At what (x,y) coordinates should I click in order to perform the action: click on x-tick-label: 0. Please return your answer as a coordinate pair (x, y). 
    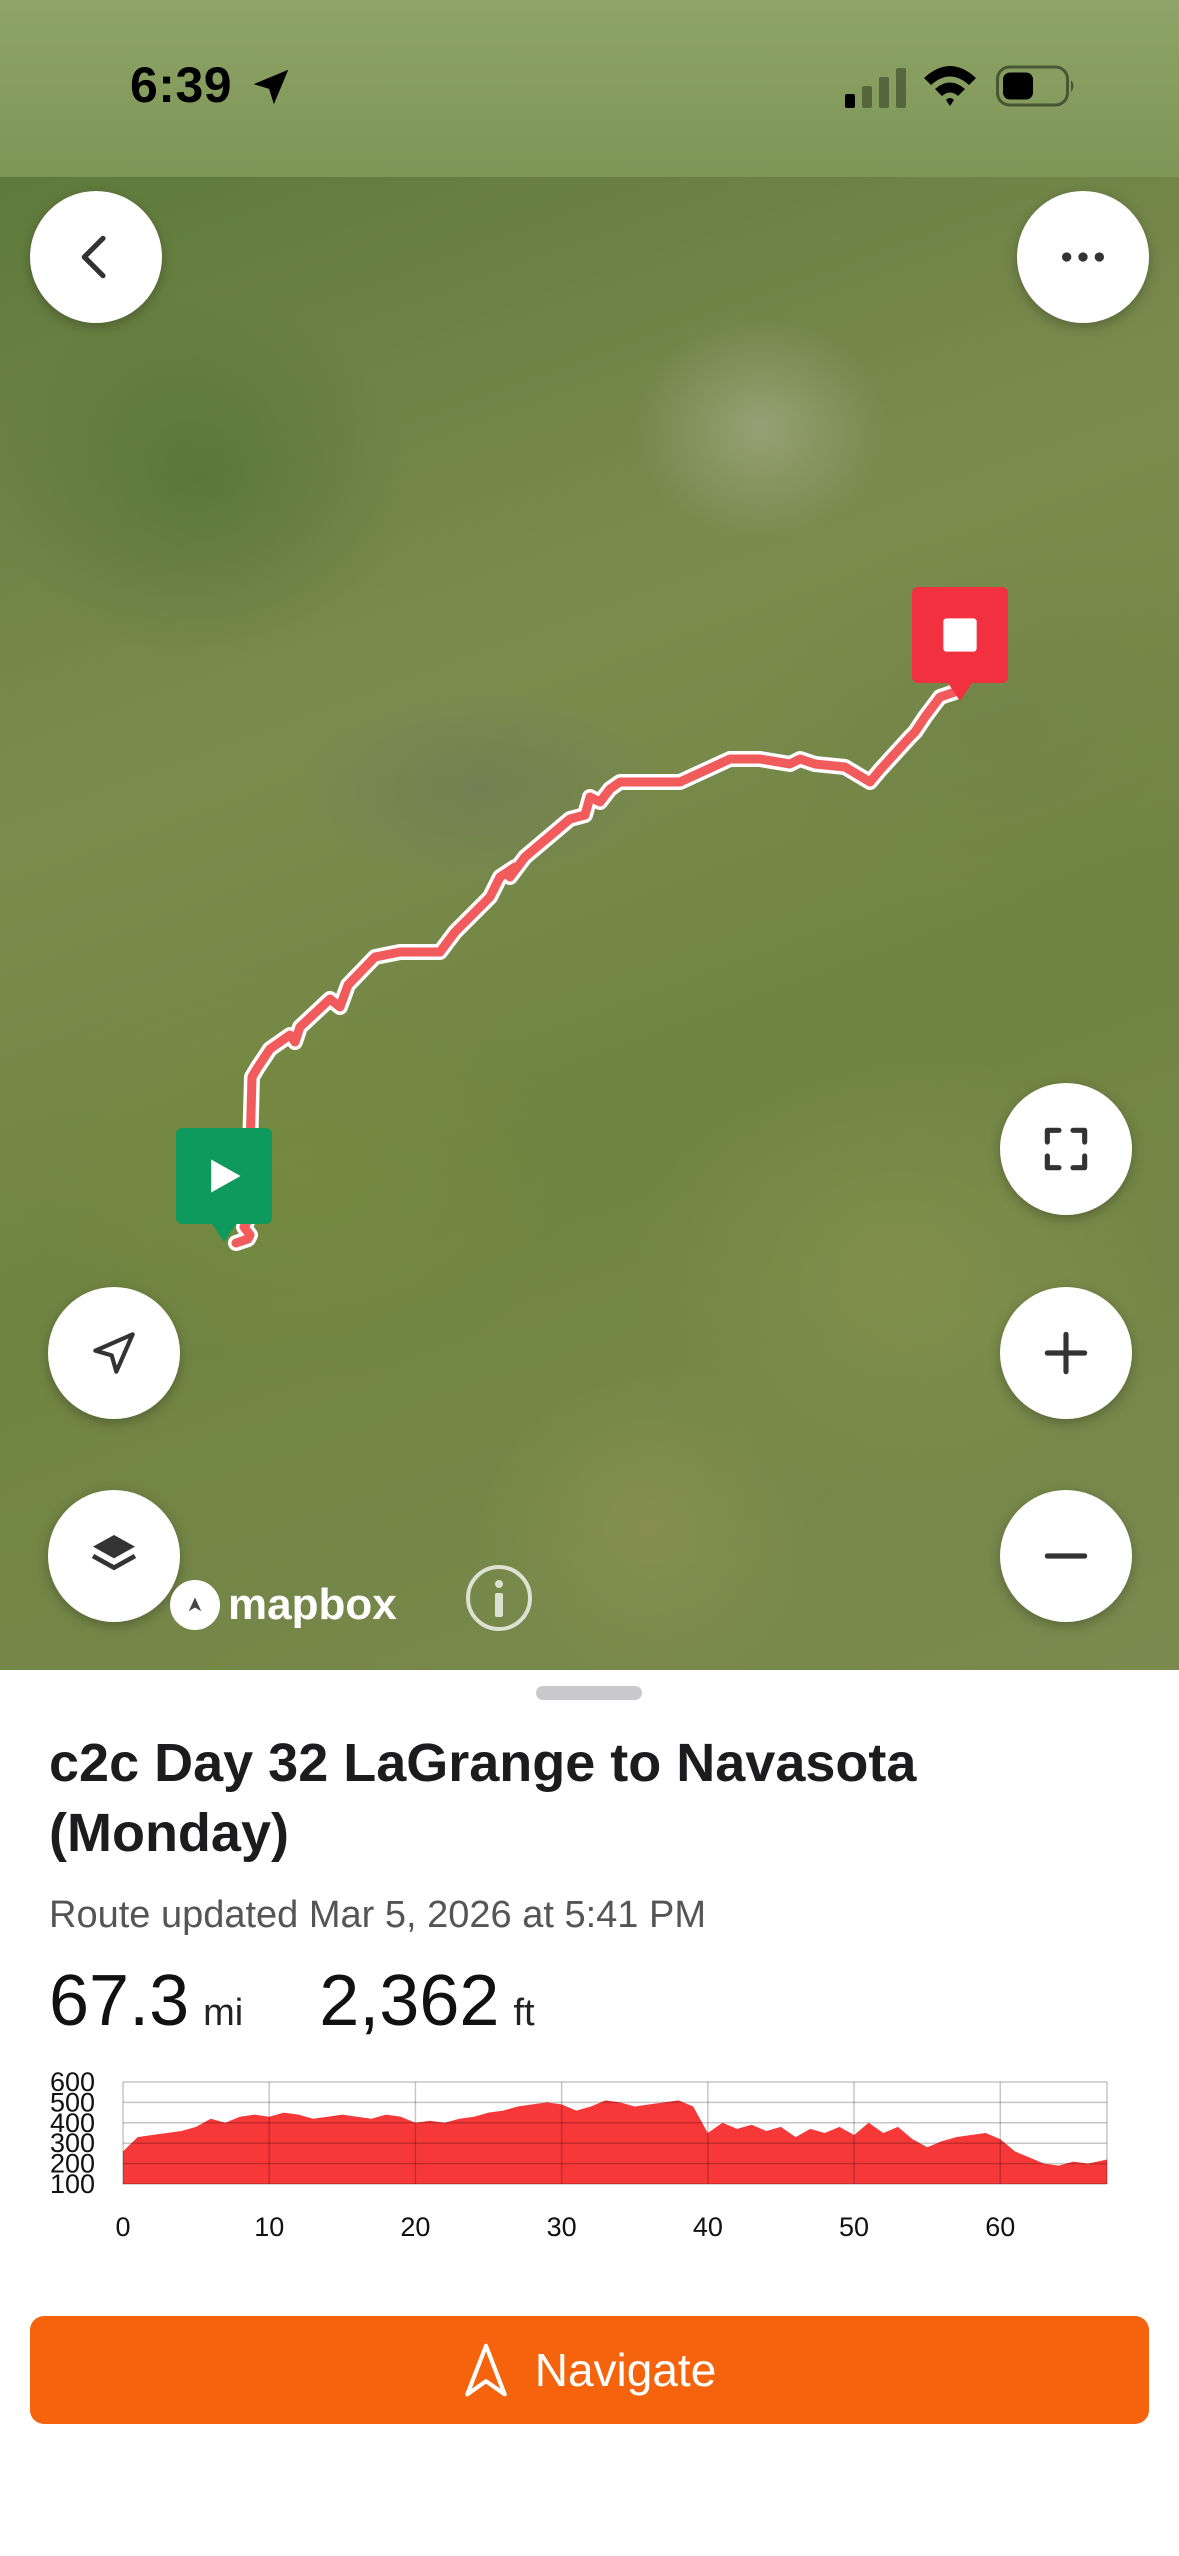
    Looking at the image, I should click on (122, 2227).